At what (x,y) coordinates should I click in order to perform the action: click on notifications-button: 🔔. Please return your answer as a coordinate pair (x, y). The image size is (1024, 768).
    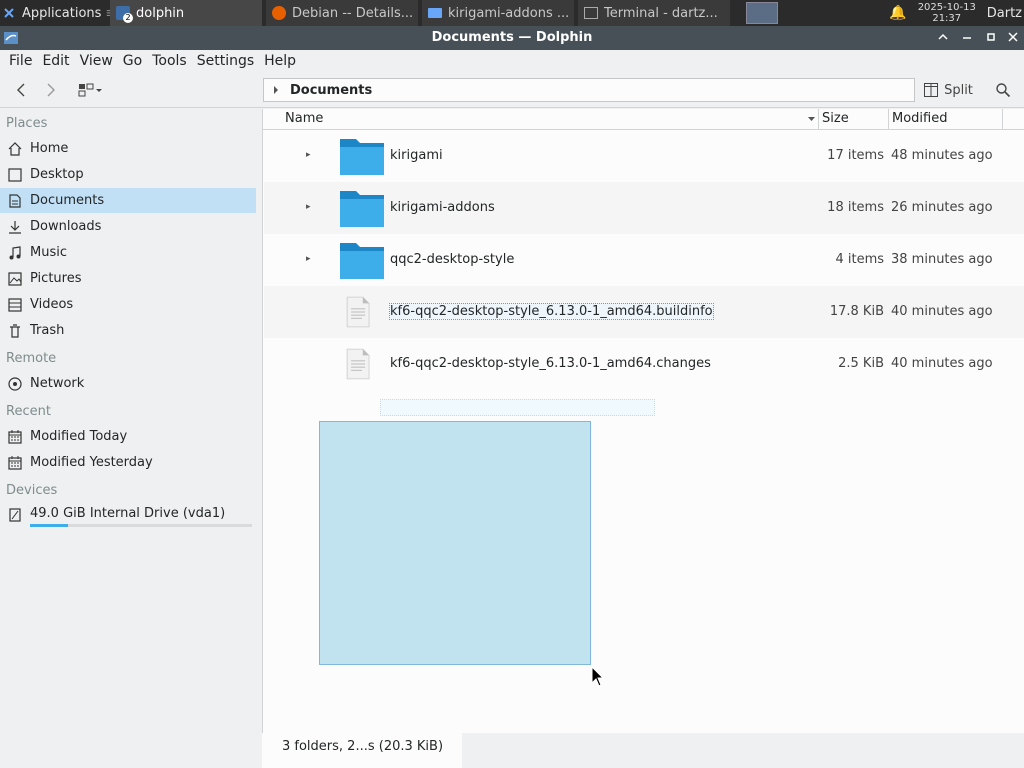
    Looking at the image, I should click on (897, 13).